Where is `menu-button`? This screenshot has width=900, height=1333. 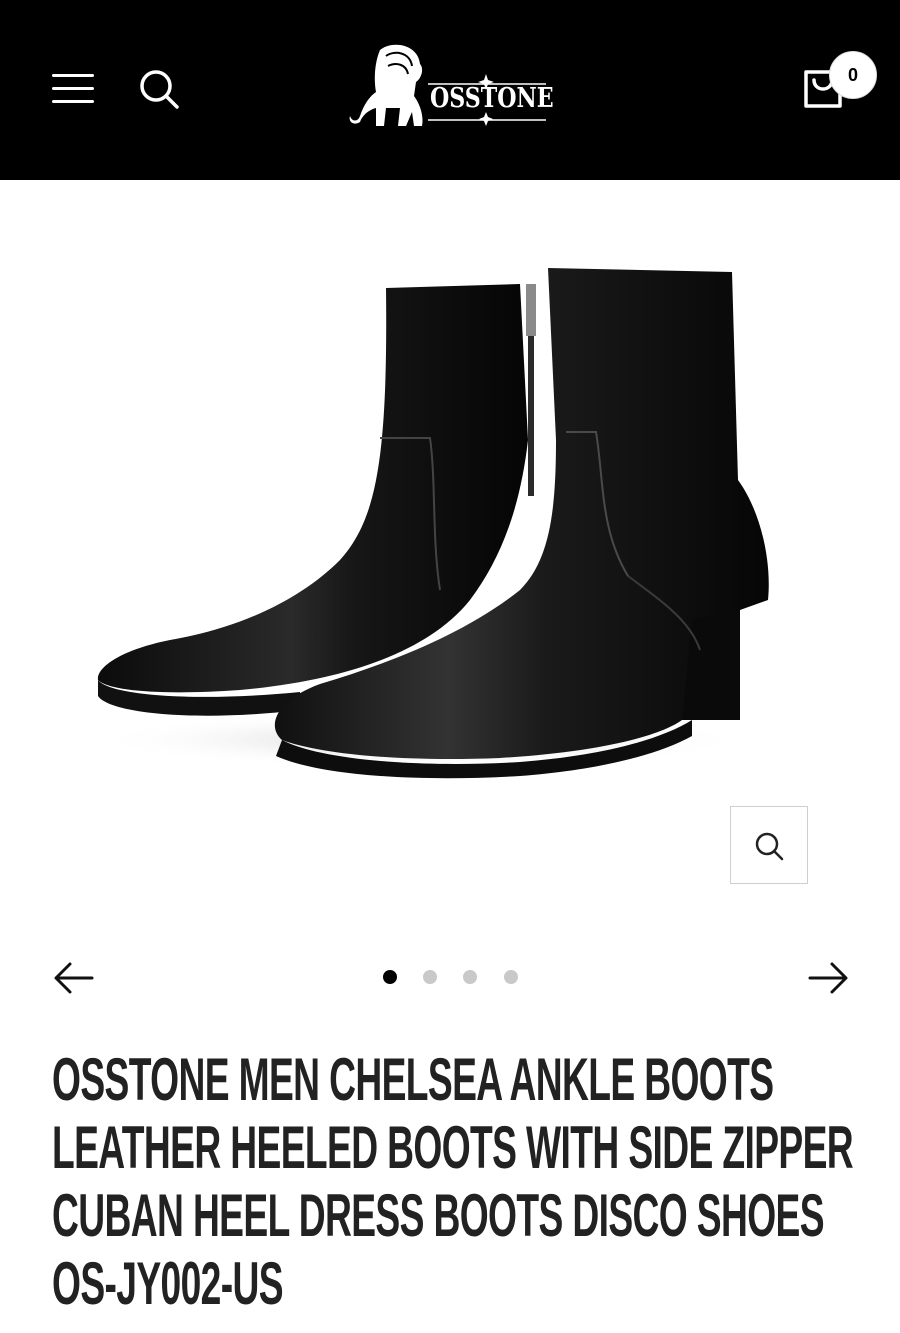 menu-button is located at coordinates (74, 88).